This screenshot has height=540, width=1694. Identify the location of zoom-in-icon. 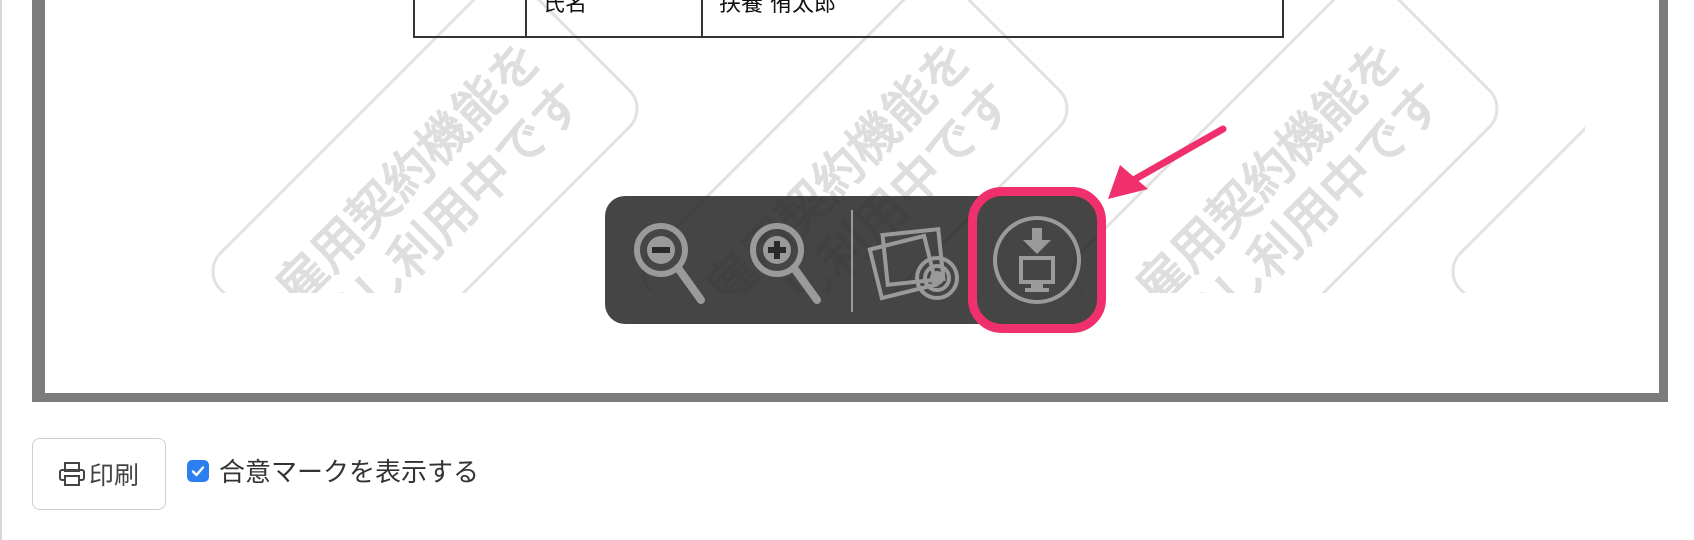
(785, 263).